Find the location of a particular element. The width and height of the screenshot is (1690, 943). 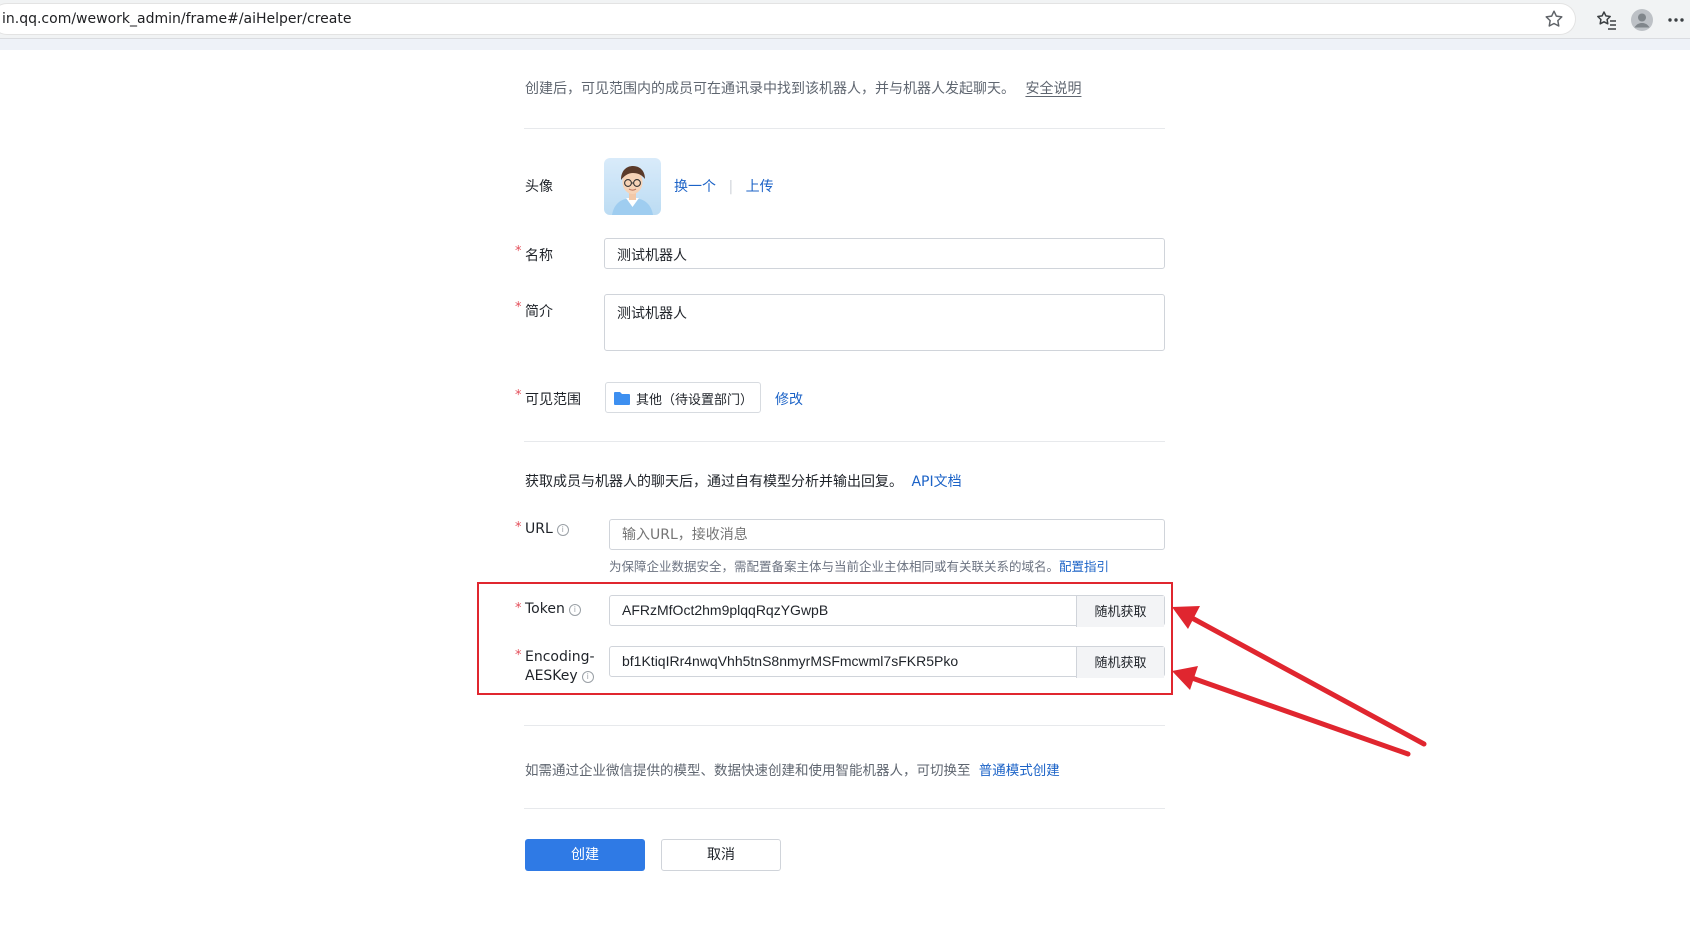

cancel-button: 取消 is located at coordinates (721, 855).